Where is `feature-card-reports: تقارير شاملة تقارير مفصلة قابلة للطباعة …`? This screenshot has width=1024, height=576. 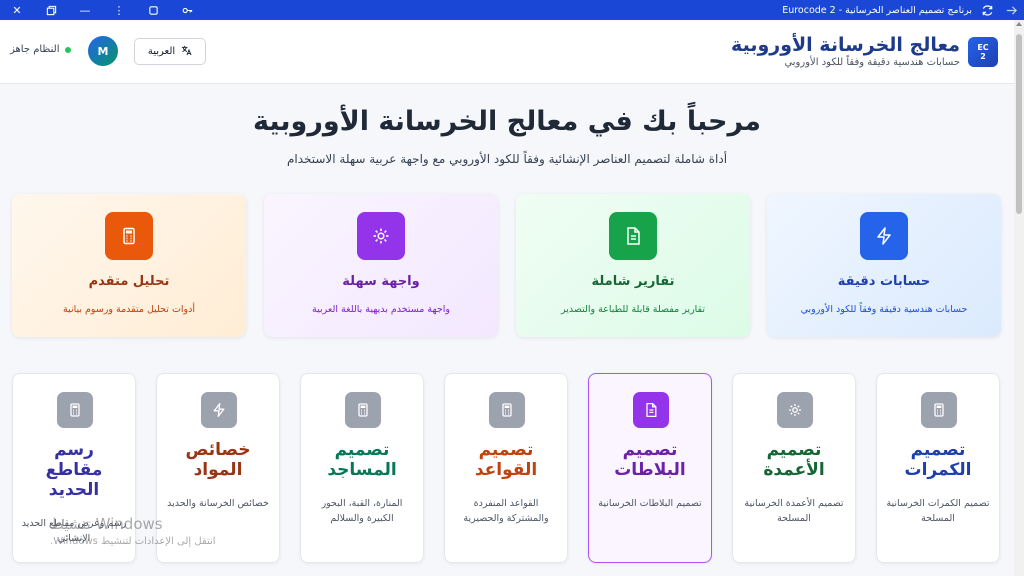 feature-card-reports: تقارير شاملة تقارير مفصلة قابلة للطباعة … is located at coordinates (633, 265).